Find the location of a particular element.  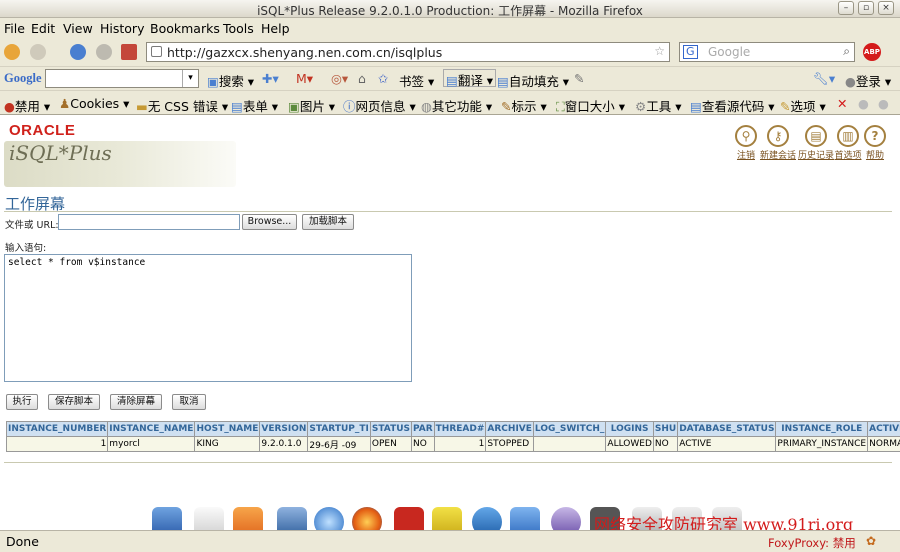

file-url-input is located at coordinates (149, 222).